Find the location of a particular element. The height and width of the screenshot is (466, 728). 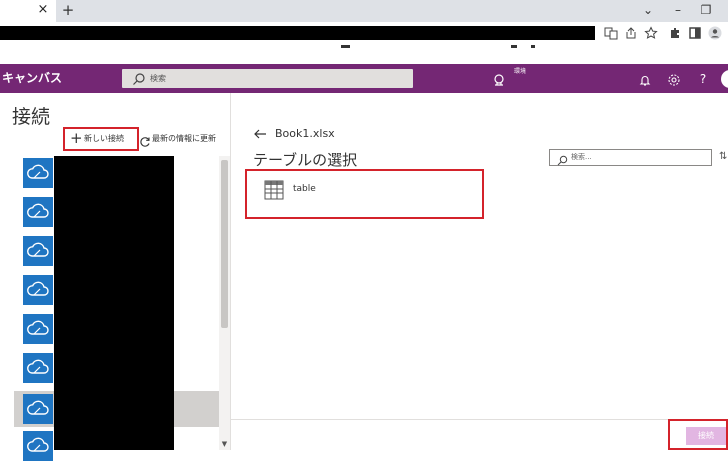

address-bar-redacted is located at coordinates (297, 33).